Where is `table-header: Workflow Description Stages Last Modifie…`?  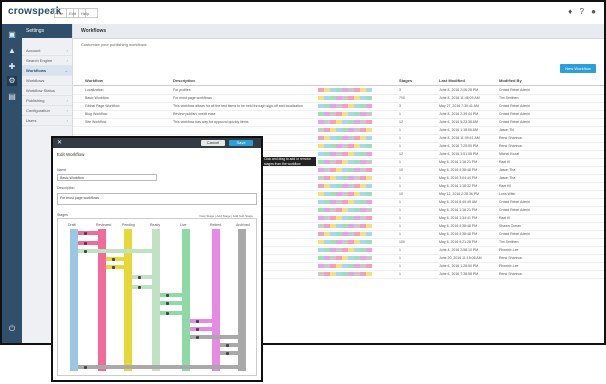 table-header: Workflow Description Stages Last Modifie… is located at coordinates (338, 81).